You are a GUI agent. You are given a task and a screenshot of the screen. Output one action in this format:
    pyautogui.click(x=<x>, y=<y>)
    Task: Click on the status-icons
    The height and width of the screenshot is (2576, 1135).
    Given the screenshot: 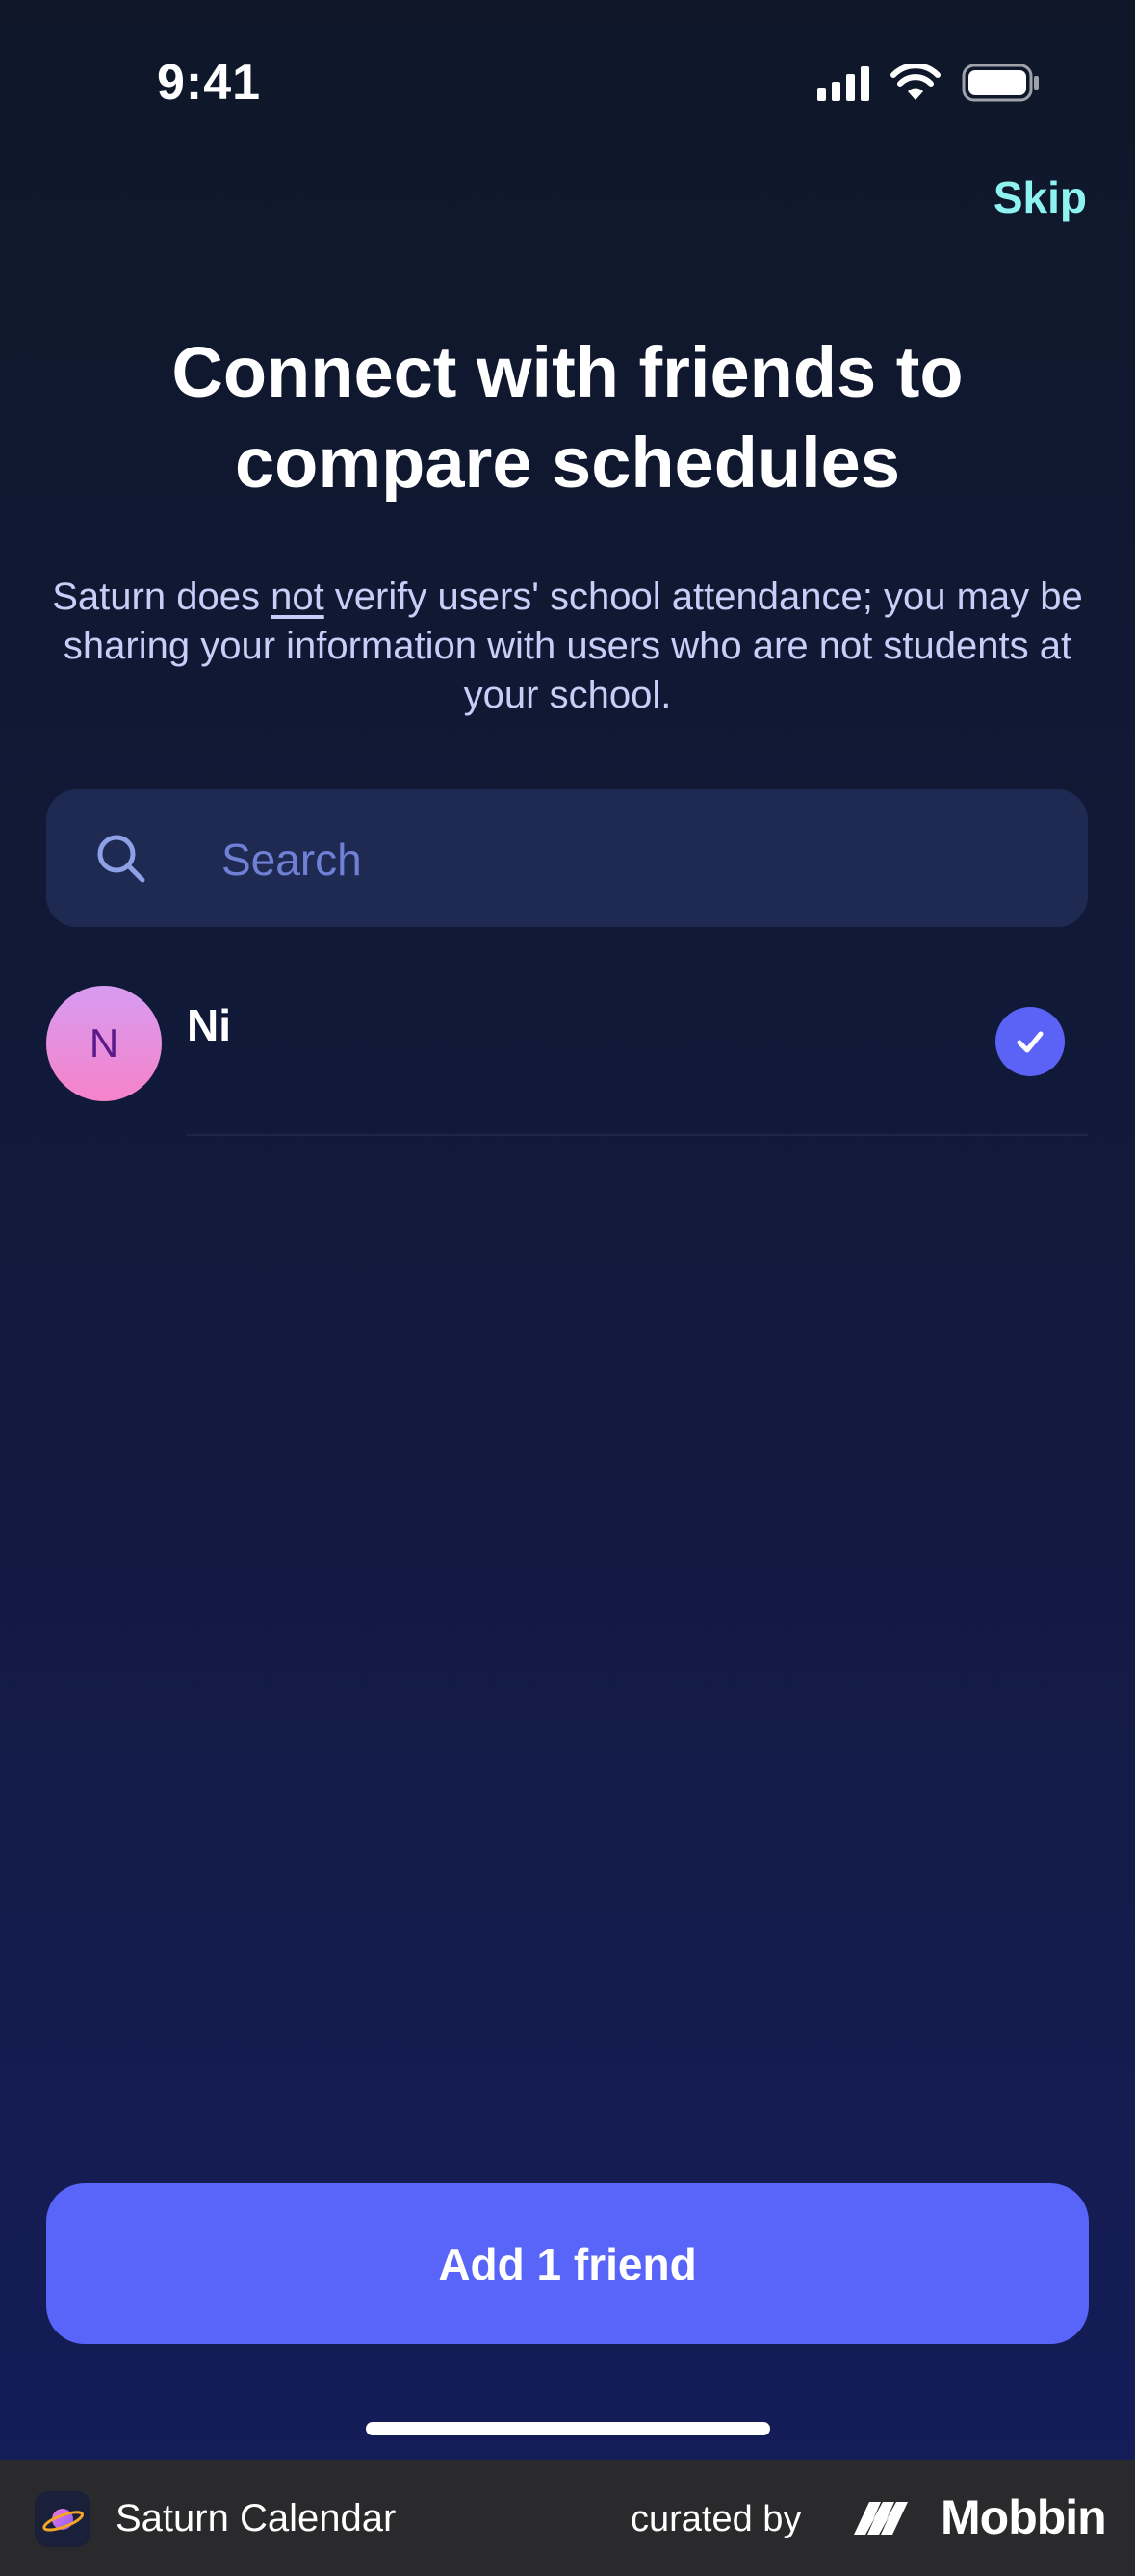 What is the action you would take?
    pyautogui.click(x=929, y=83)
    